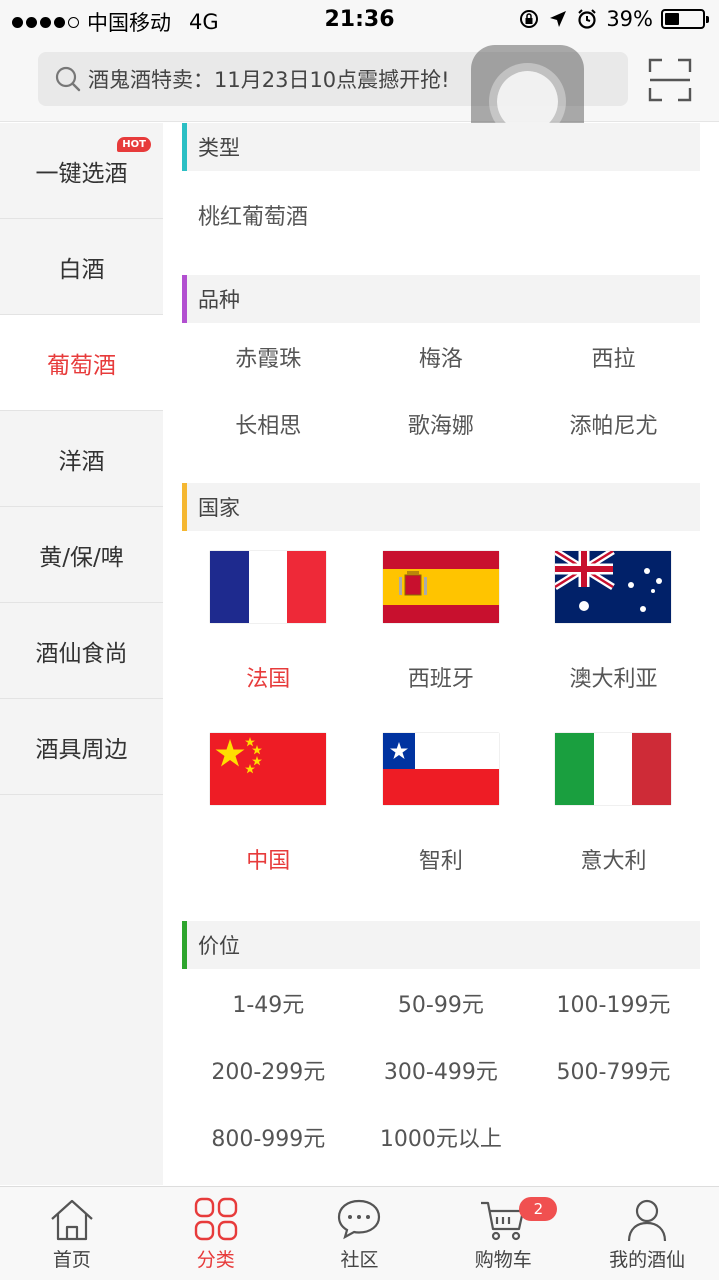  I want to click on filter-option-price: 300-499元, so click(441, 1069).